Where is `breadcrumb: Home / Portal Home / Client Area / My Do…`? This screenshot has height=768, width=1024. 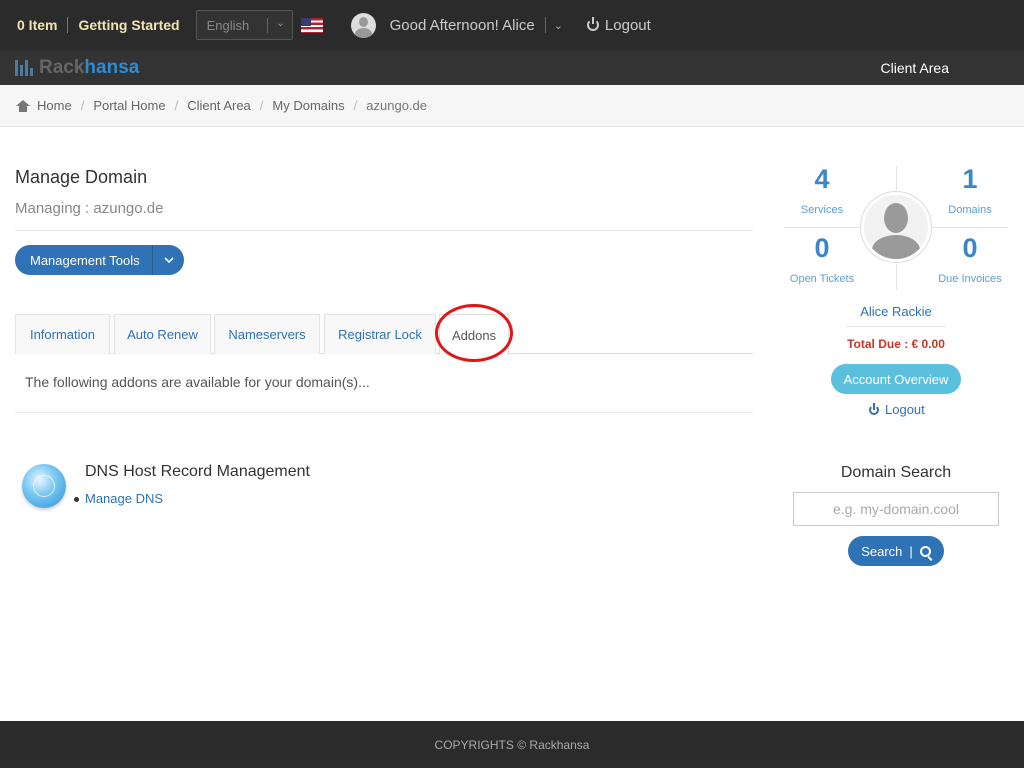 breadcrumb: Home / Portal Home / Client Area / My Do… is located at coordinates (512, 106).